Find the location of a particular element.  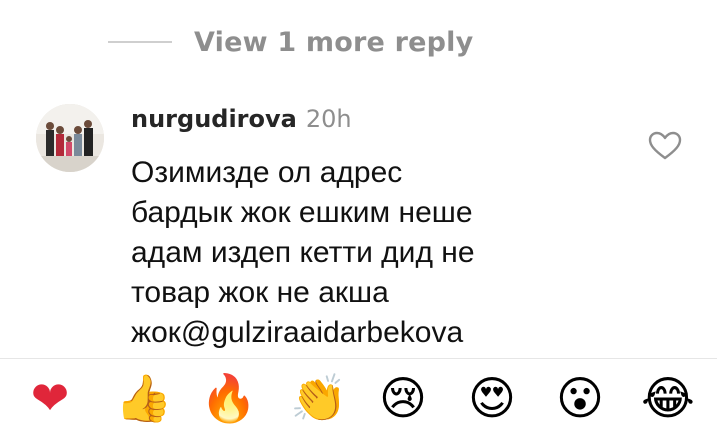

like-comment-button is located at coordinates (665, 146).